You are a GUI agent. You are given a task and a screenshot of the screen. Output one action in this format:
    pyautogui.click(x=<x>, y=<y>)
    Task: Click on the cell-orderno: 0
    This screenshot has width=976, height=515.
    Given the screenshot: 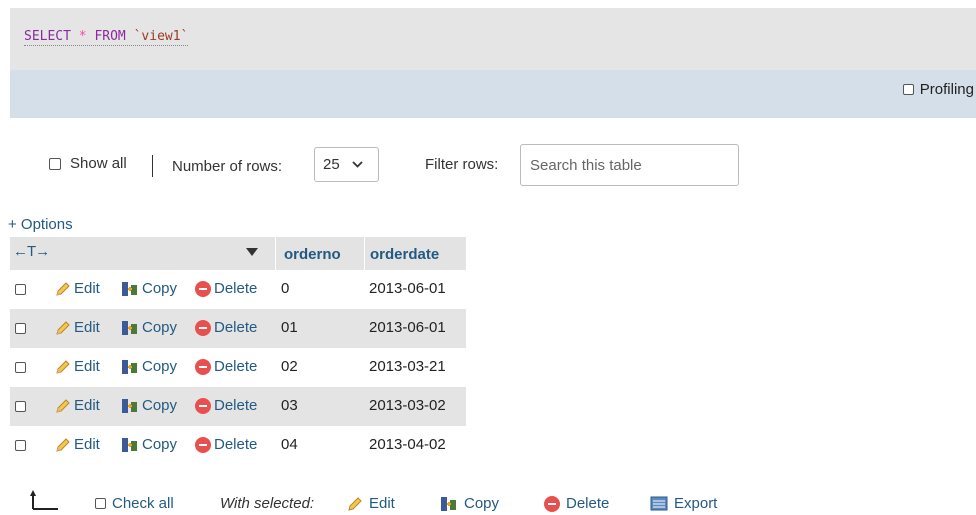 What is the action you would take?
    pyautogui.click(x=285, y=288)
    